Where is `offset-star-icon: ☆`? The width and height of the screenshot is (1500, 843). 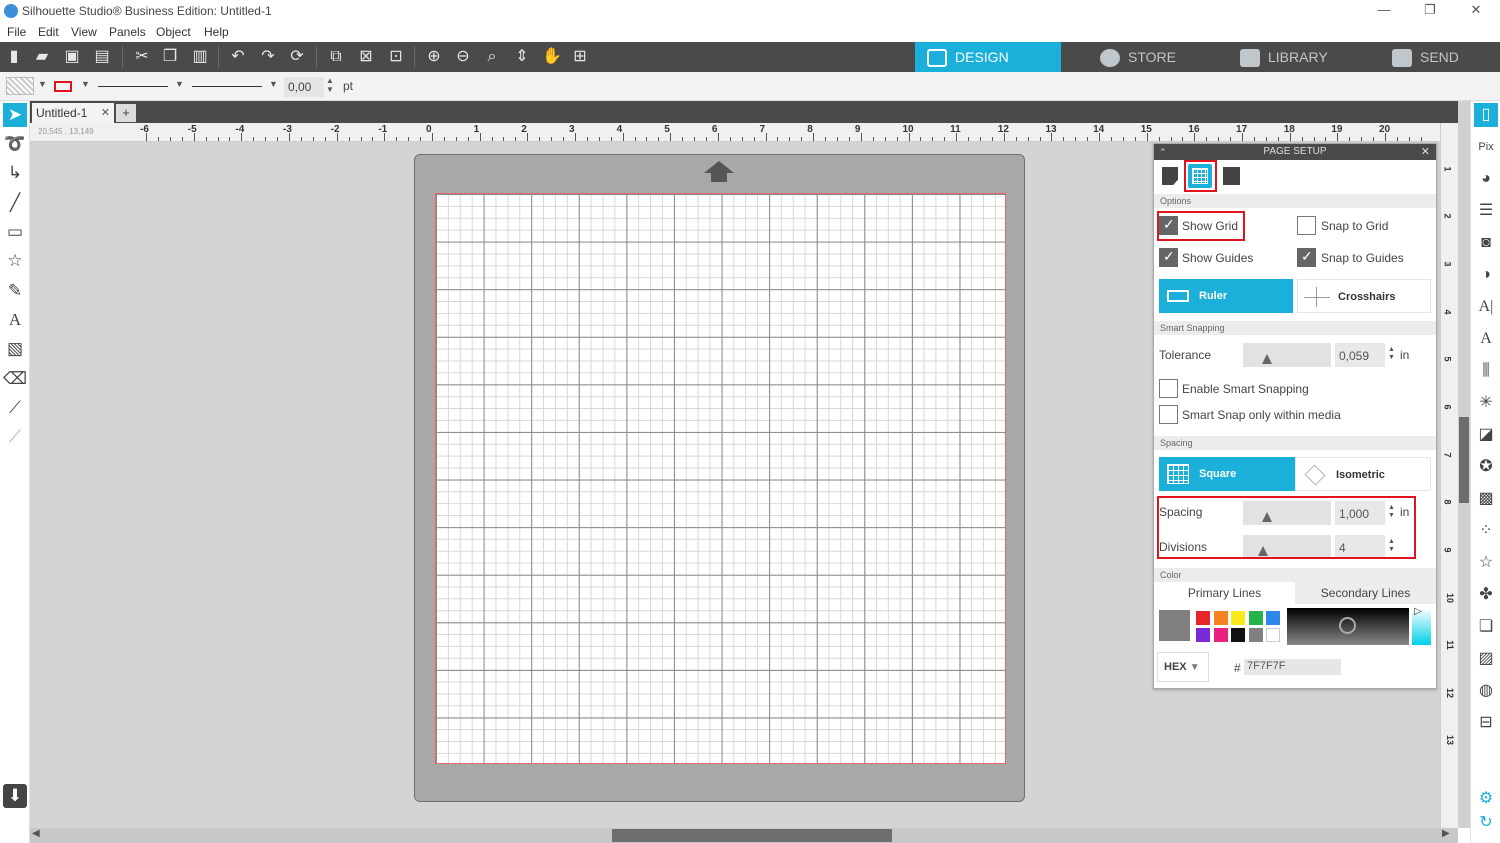 offset-star-icon: ☆ is located at coordinates (1486, 563).